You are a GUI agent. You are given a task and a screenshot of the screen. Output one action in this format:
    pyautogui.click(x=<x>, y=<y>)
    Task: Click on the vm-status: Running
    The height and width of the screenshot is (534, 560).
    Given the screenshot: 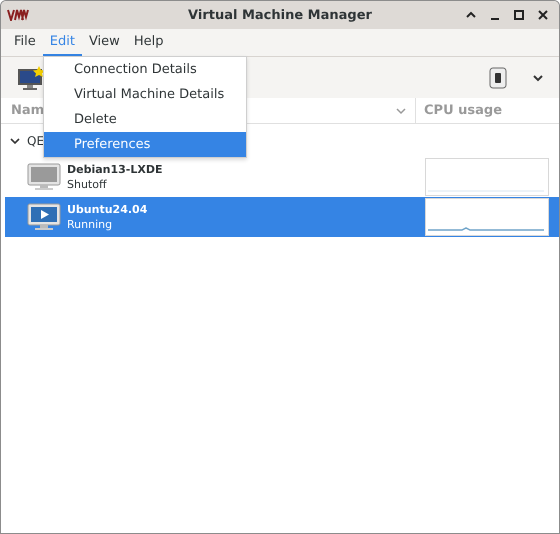 What is the action you would take?
    pyautogui.click(x=90, y=224)
    